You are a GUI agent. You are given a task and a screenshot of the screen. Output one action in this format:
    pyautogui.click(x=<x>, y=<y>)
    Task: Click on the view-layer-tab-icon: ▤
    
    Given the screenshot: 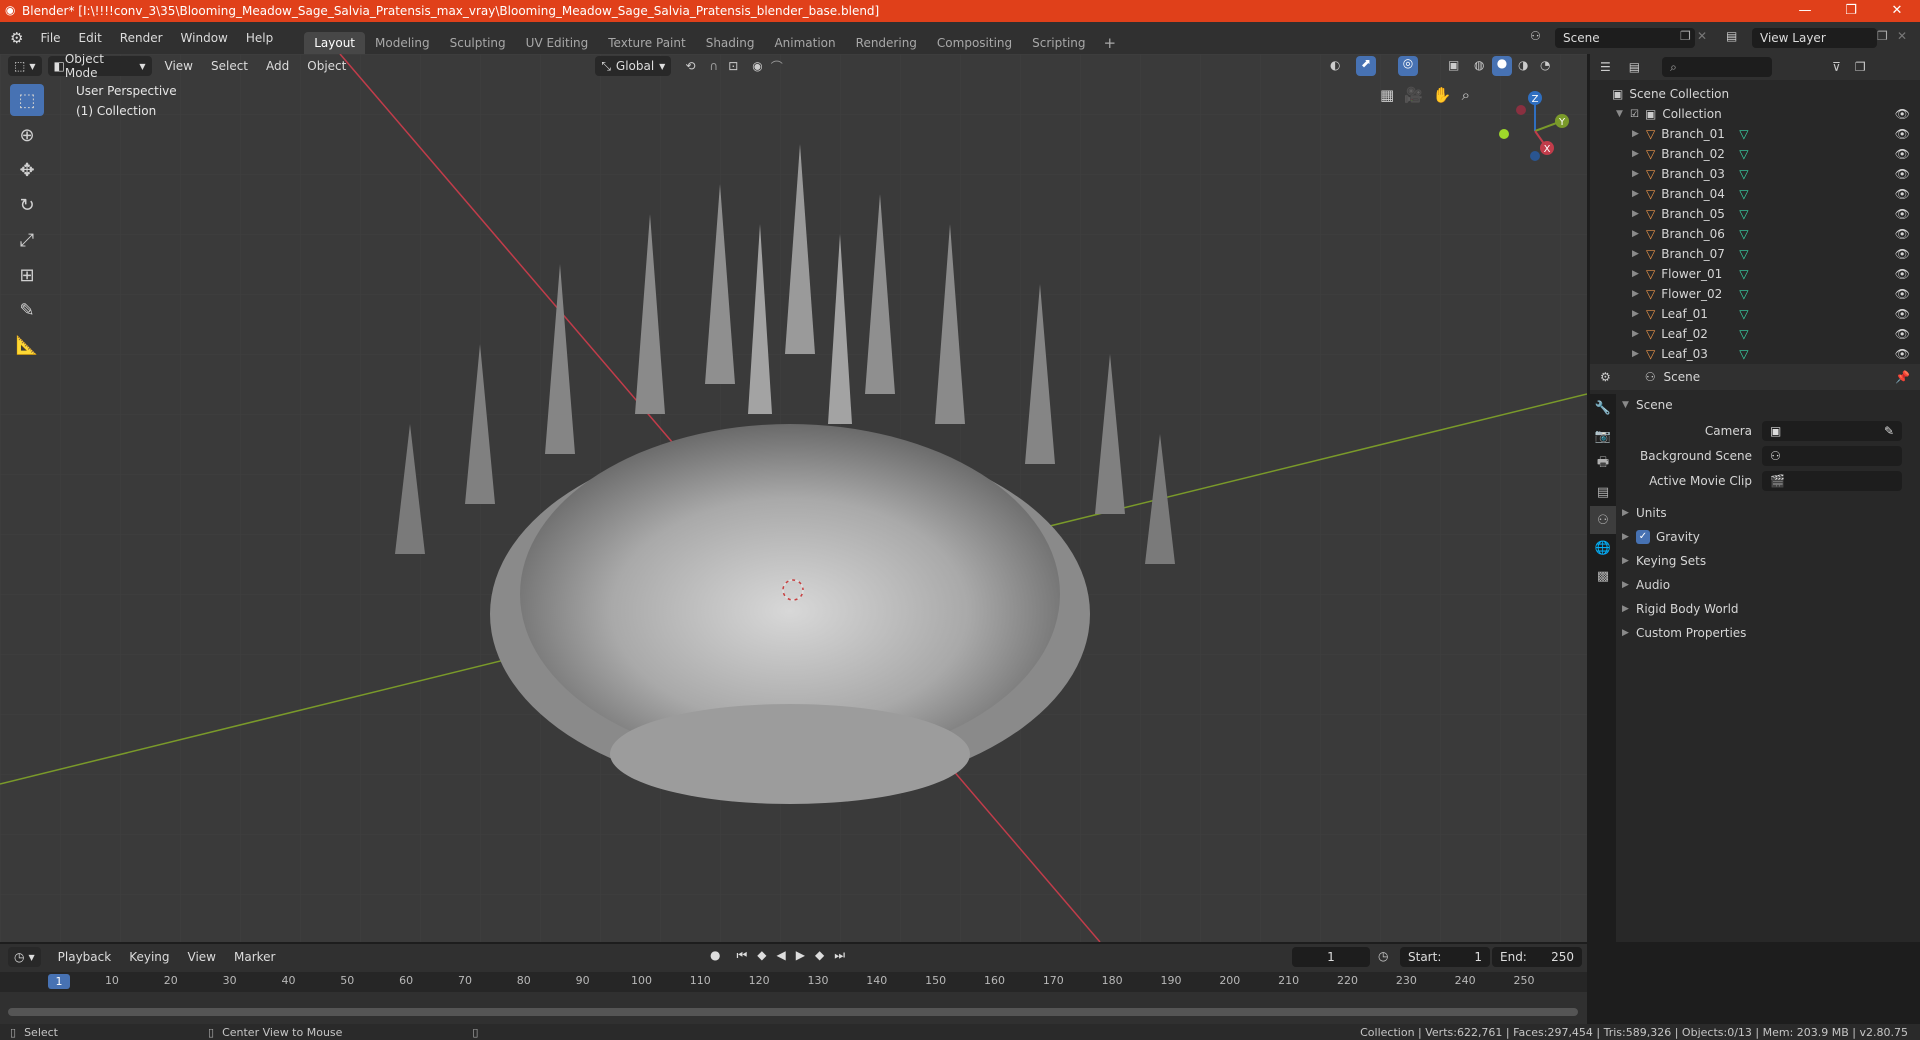 What is the action you would take?
    pyautogui.click(x=1603, y=492)
    